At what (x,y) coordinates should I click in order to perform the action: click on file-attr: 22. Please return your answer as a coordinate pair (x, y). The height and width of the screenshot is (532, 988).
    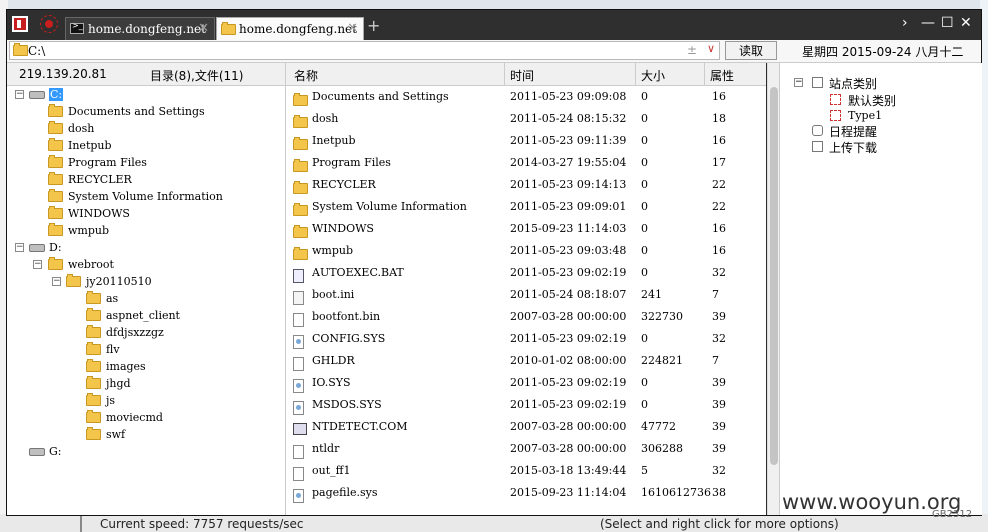
    Looking at the image, I should click on (719, 184).